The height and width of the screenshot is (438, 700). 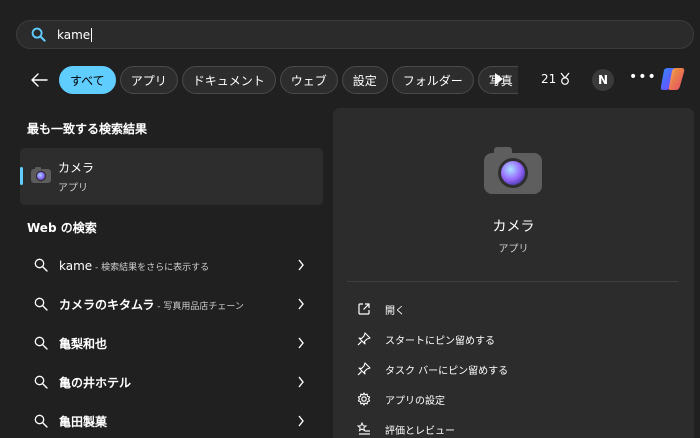 I want to click on best-match-item: カメラ アプリ, so click(x=171, y=176).